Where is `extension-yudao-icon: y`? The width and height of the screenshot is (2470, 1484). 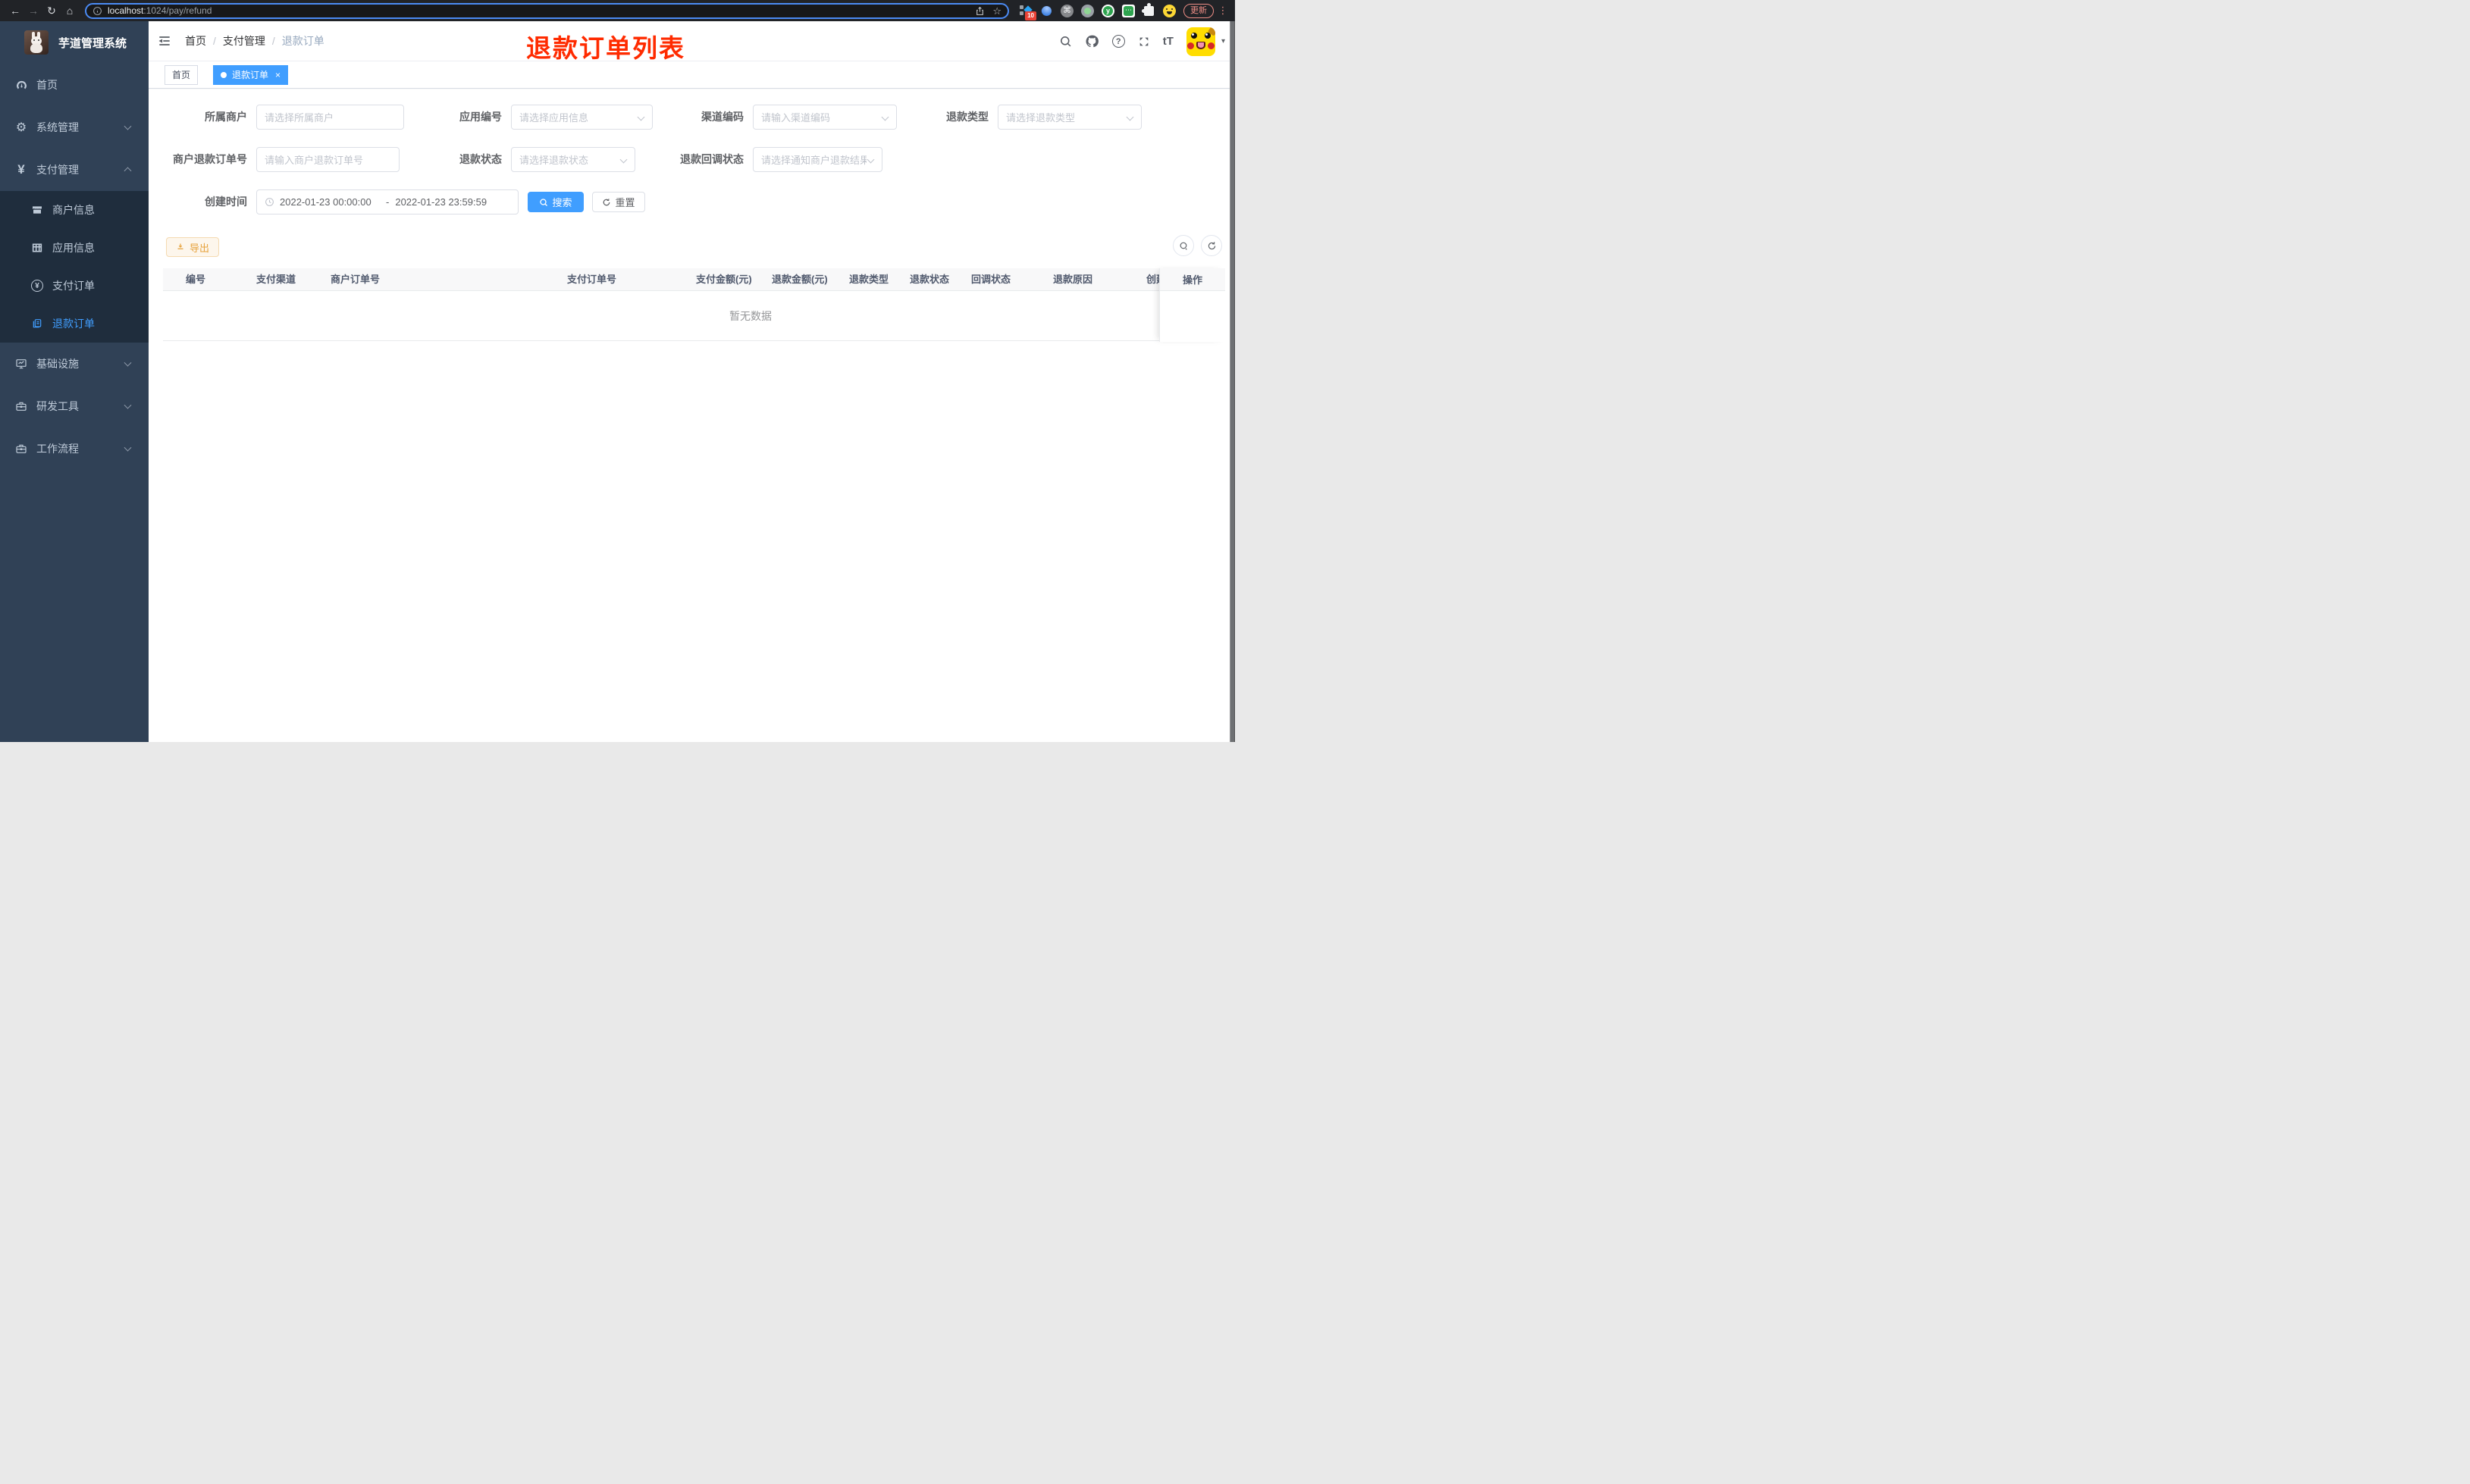
extension-yudao-icon: y is located at coordinates (1108, 10).